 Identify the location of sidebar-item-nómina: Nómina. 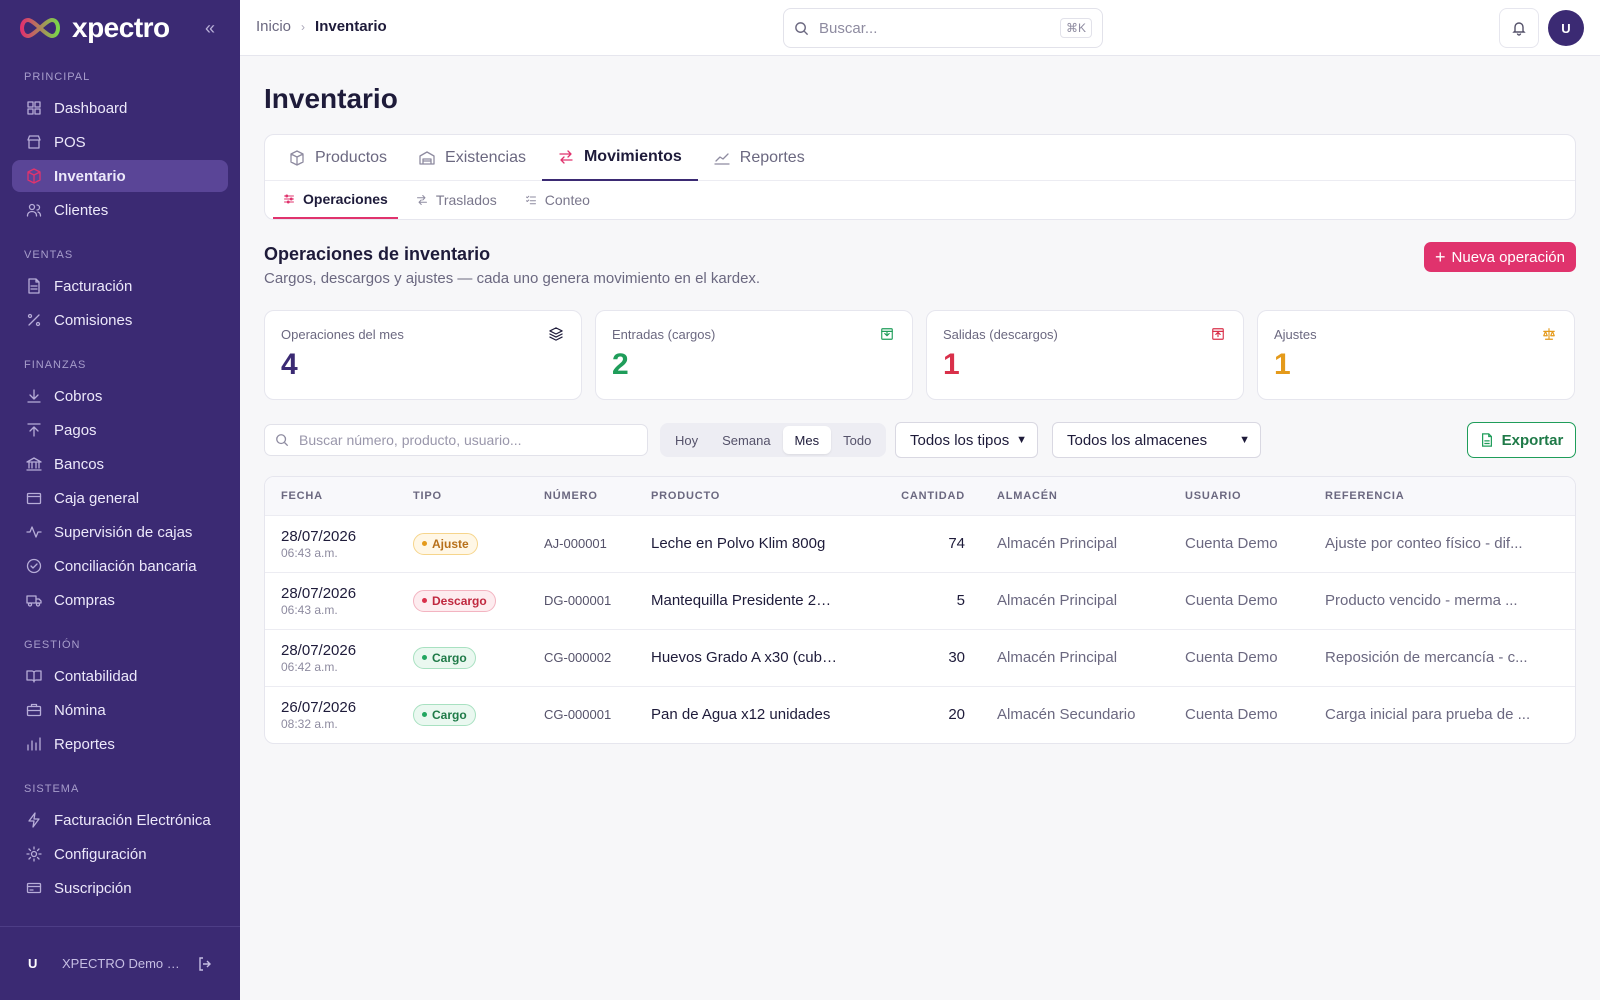
(120, 710).